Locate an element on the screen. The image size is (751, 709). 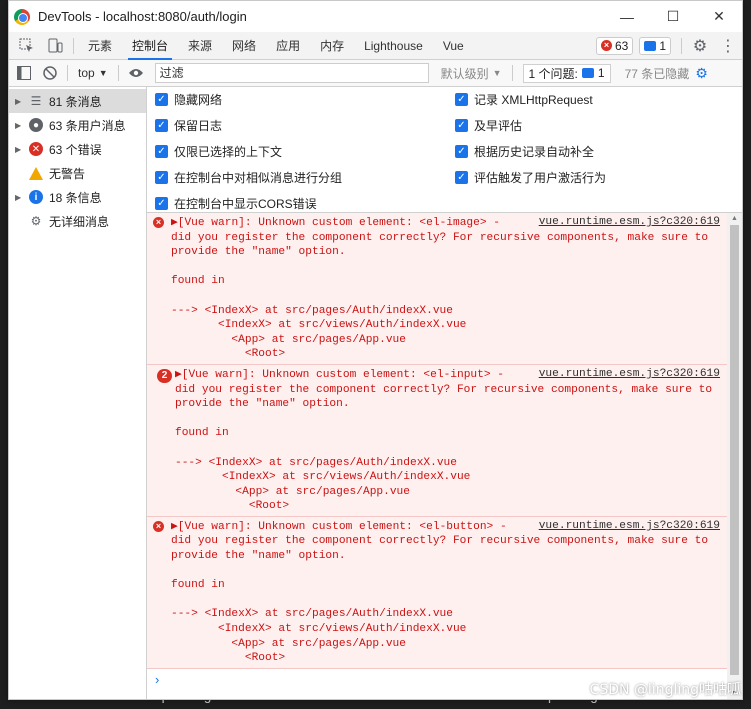
tab-2: 来源 is located at coordinates (200, 46).